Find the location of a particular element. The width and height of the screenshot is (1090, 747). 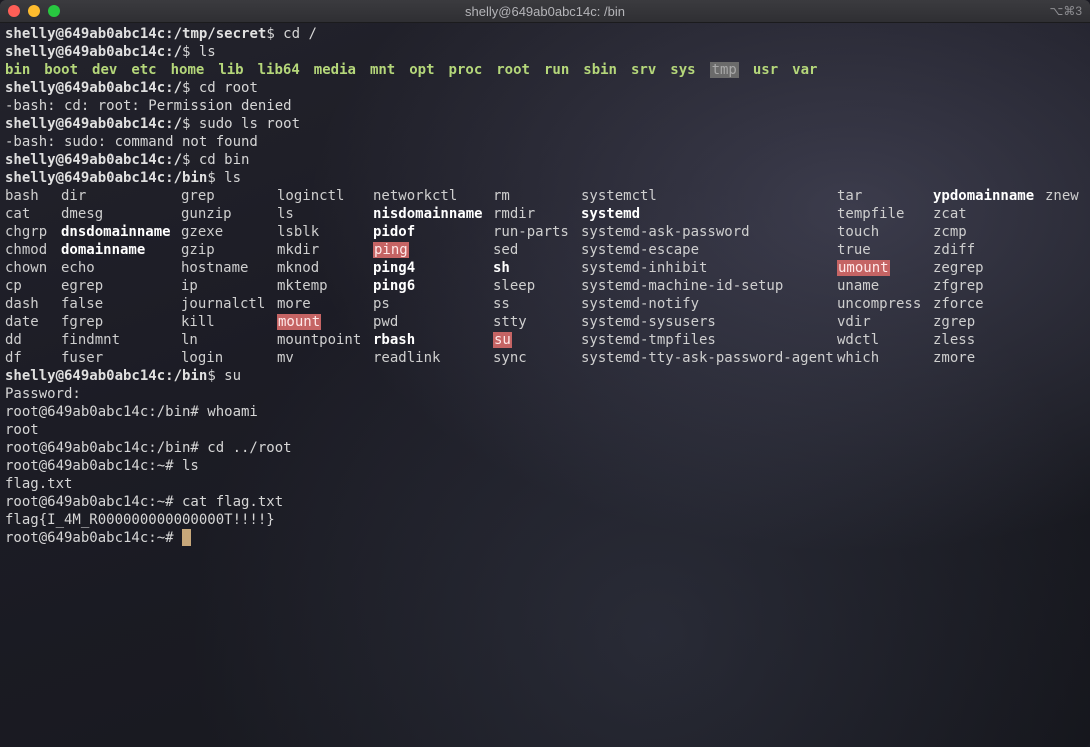

terminal-line: root@649ab0abc14c:~# is located at coordinates (545, 538).